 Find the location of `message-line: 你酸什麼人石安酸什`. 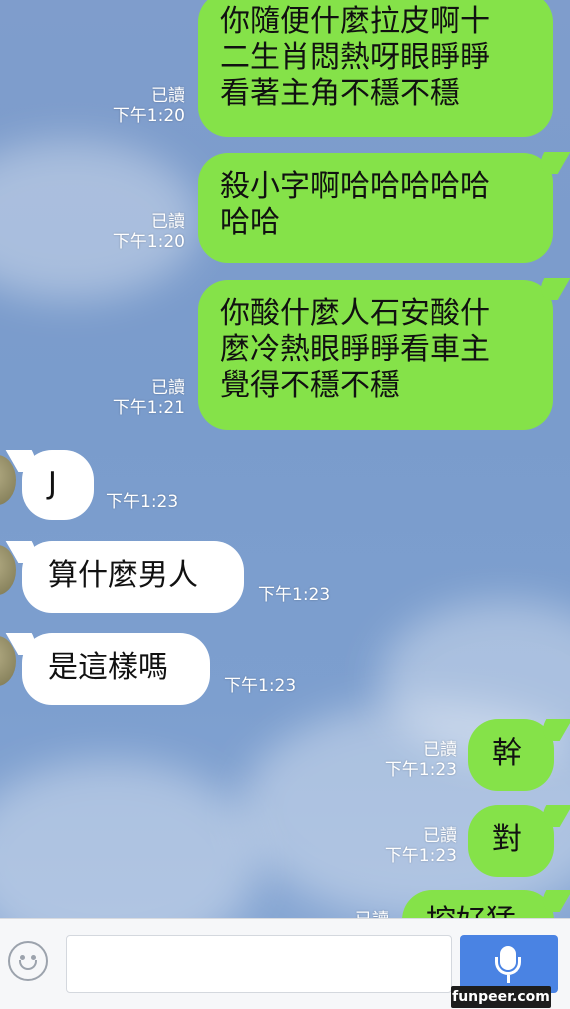

message-line: 你酸什麼人石安酸什 is located at coordinates (355, 313).